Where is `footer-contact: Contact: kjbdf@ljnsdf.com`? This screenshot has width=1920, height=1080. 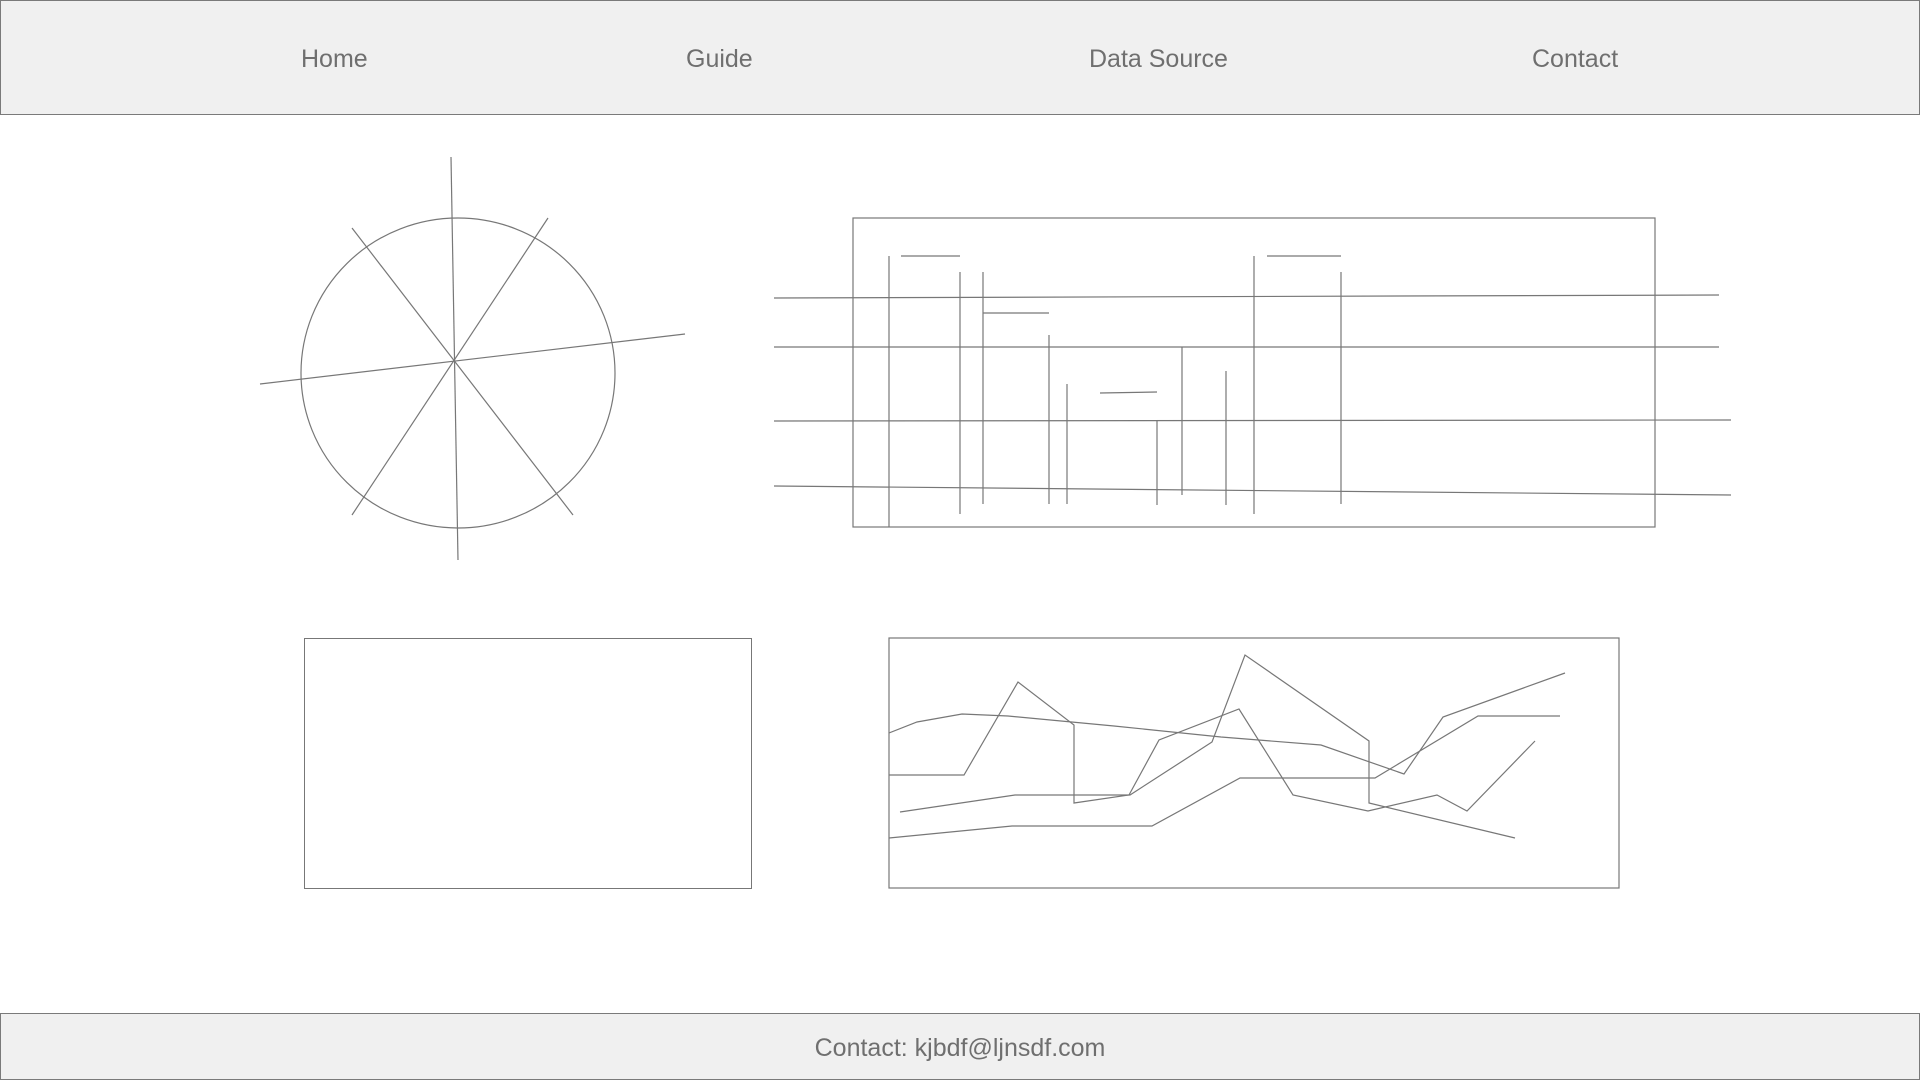 footer-contact: Contact: kjbdf@ljnsdf.com is located at coordinates (960, 1046).